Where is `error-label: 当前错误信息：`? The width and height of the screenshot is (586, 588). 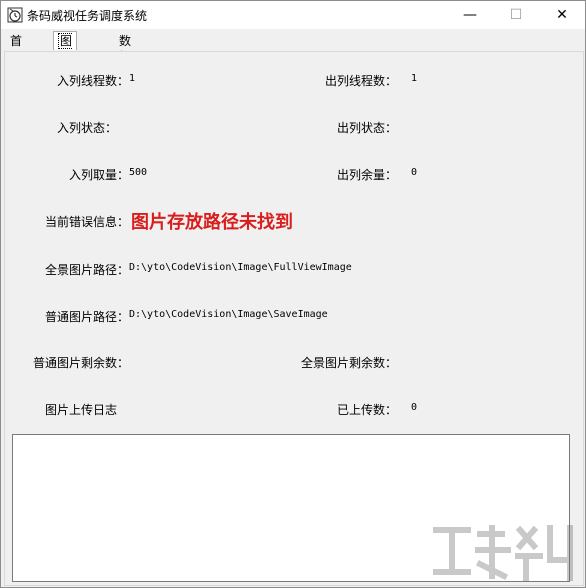
error-label: 当前错误信息： is located at coordinates (86, 222).